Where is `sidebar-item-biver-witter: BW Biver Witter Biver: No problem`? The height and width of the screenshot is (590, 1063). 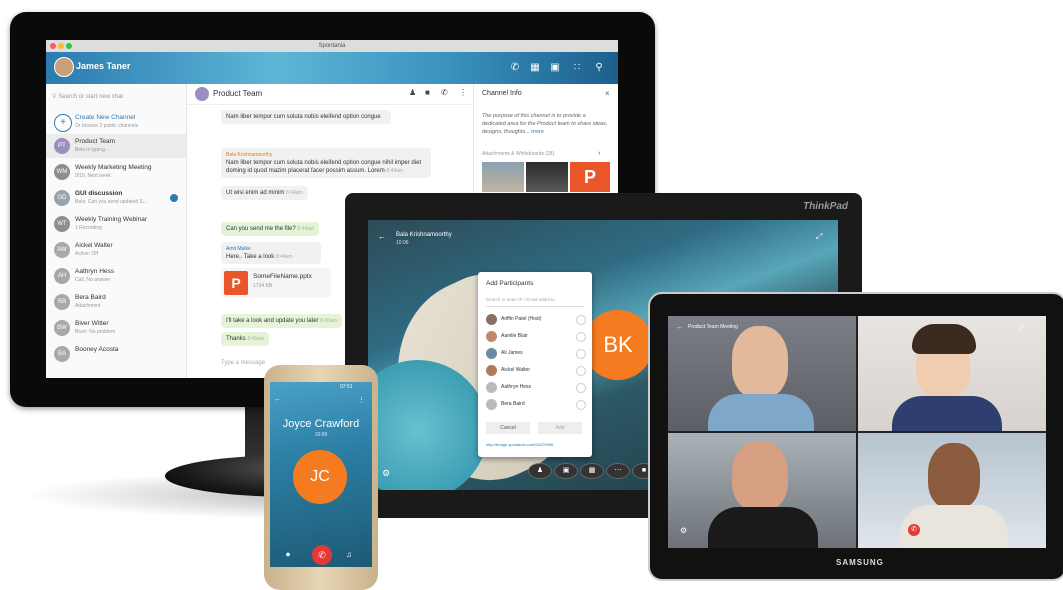 sidebar-item-biver-witter: BW Biver Witter Biver: No problem is located at coordinates (116, 328).